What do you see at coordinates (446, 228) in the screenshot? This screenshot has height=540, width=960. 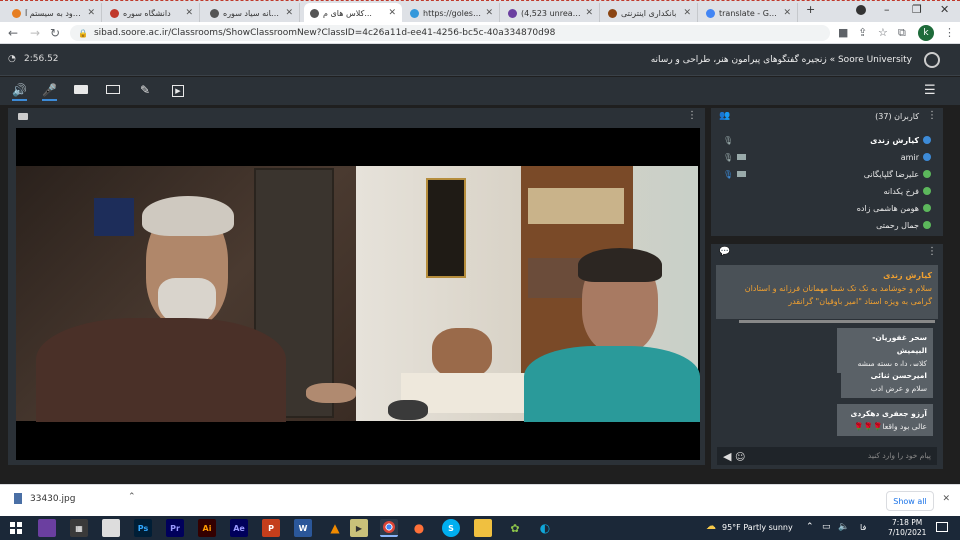 I see `decorative-vase` at bounding box center [446, 228].